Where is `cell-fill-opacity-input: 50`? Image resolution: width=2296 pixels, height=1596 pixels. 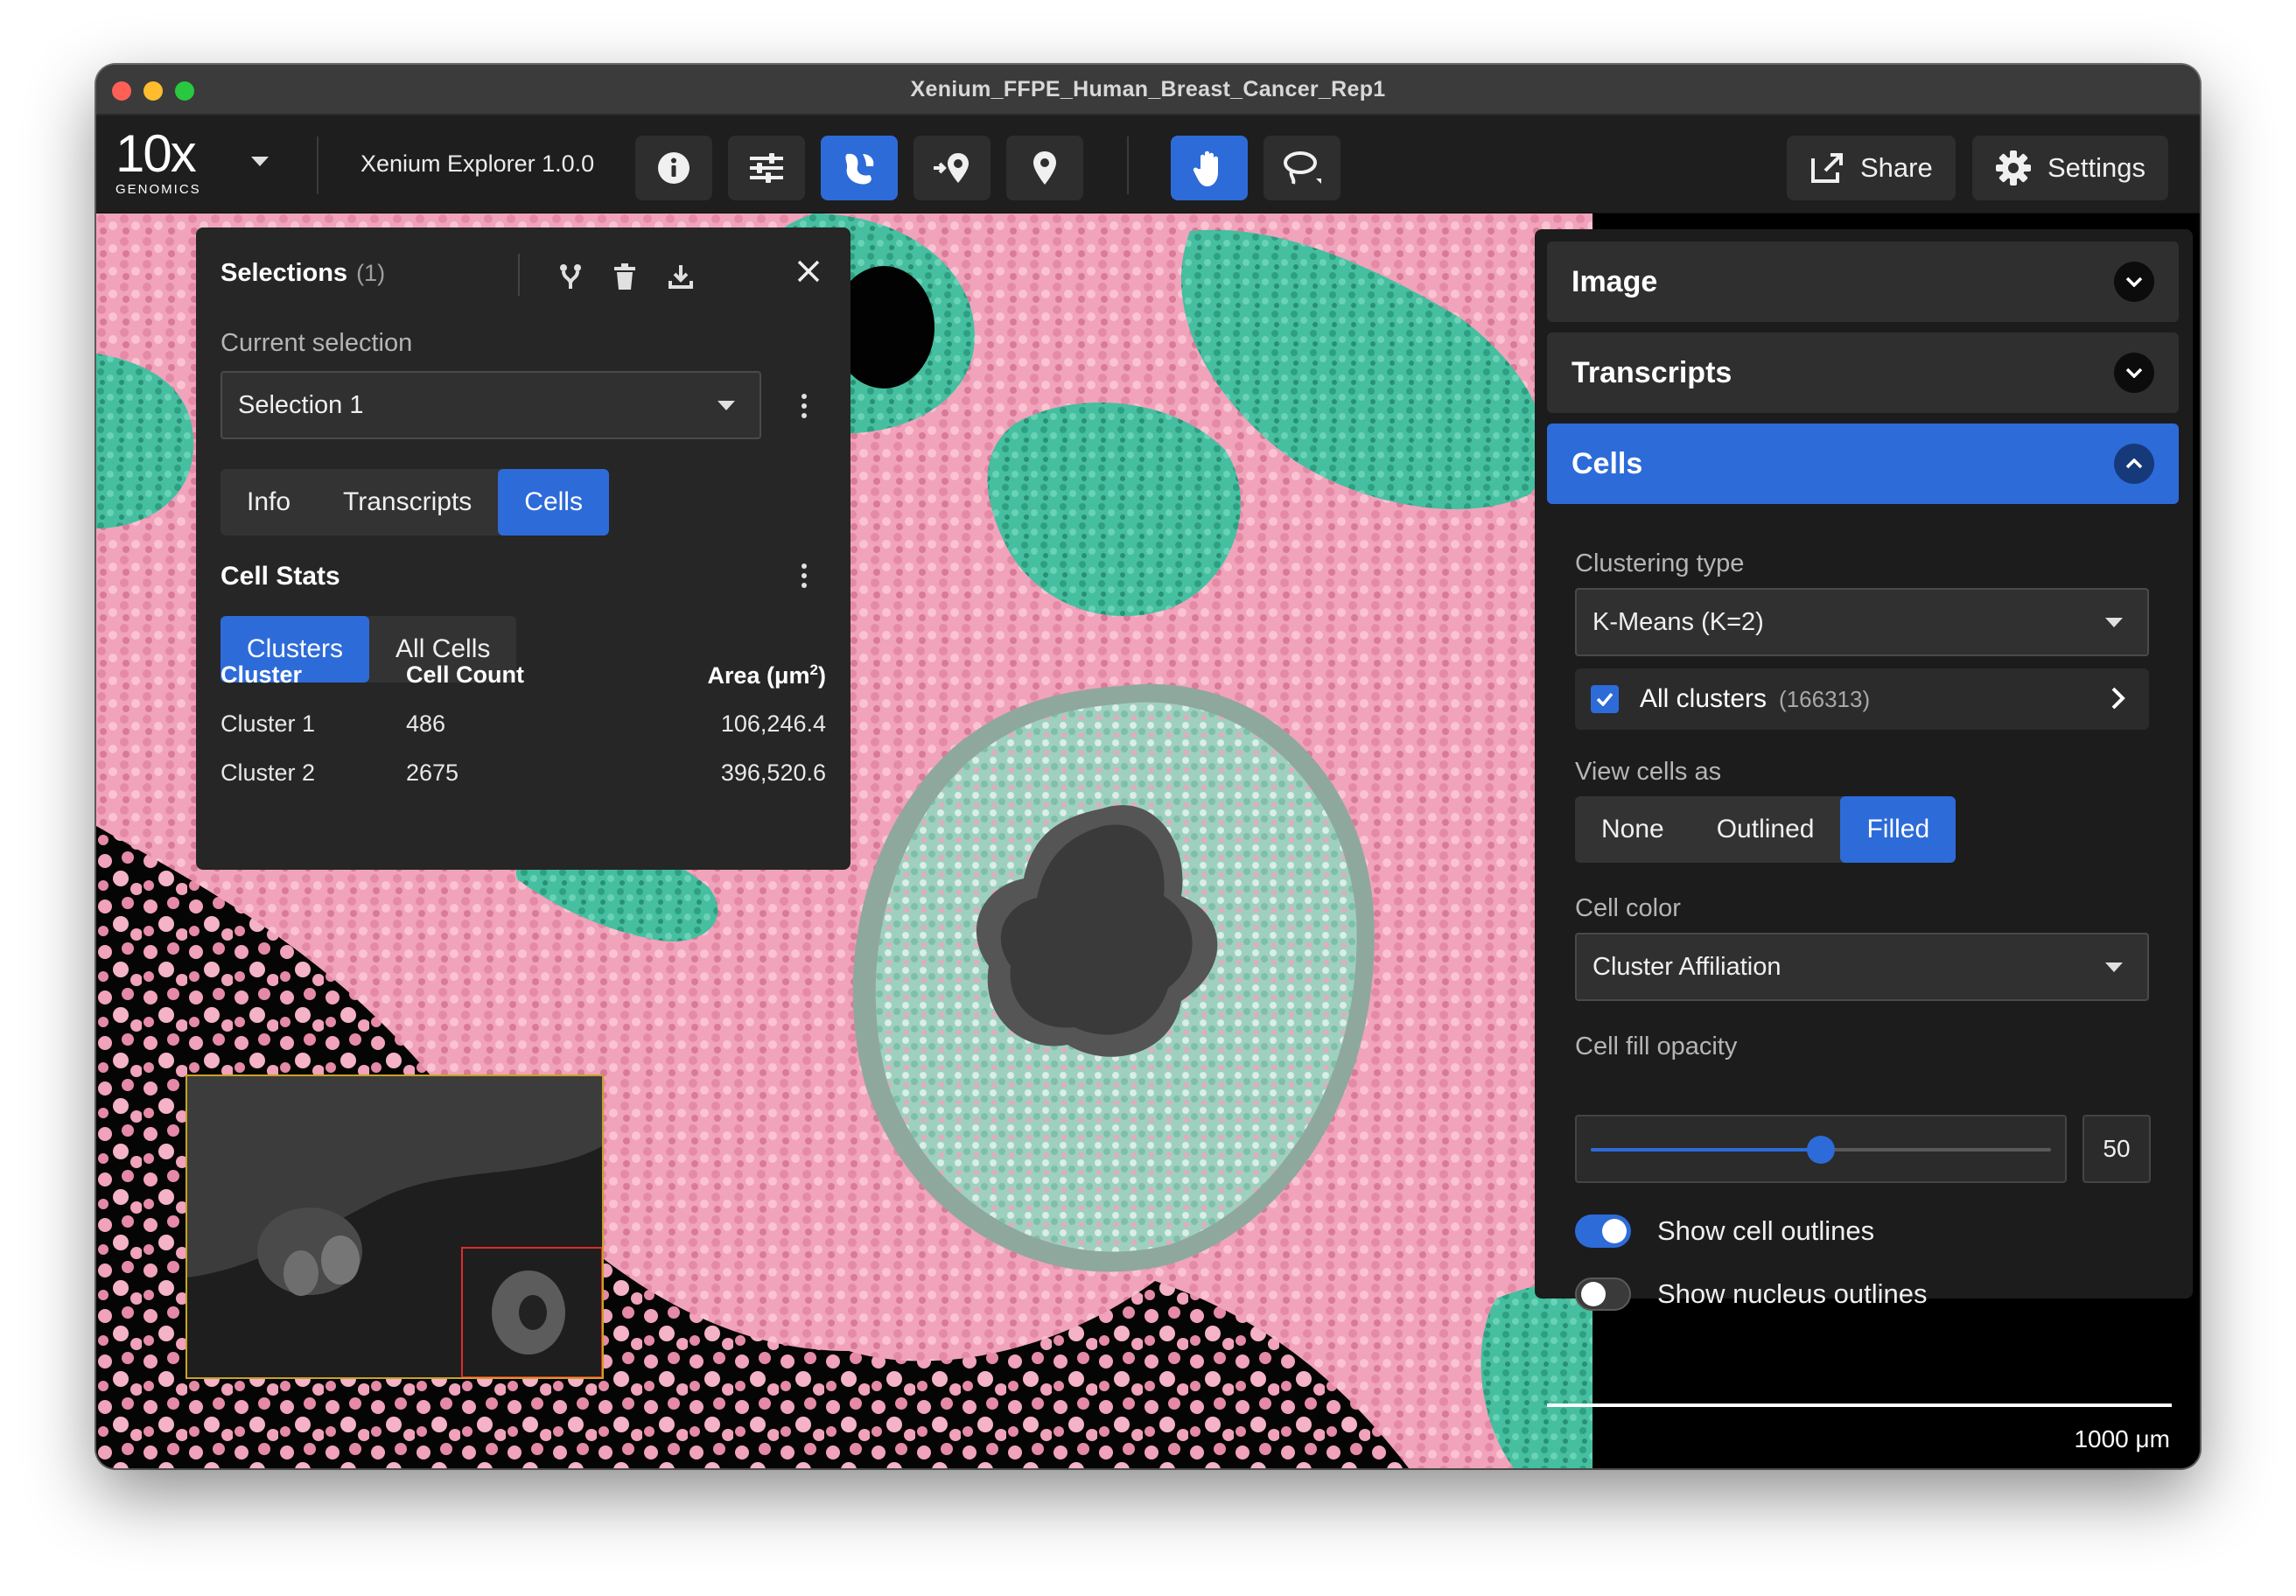
cell-fill-opacity-input: 50 is located at coordinates (2116, 1149).